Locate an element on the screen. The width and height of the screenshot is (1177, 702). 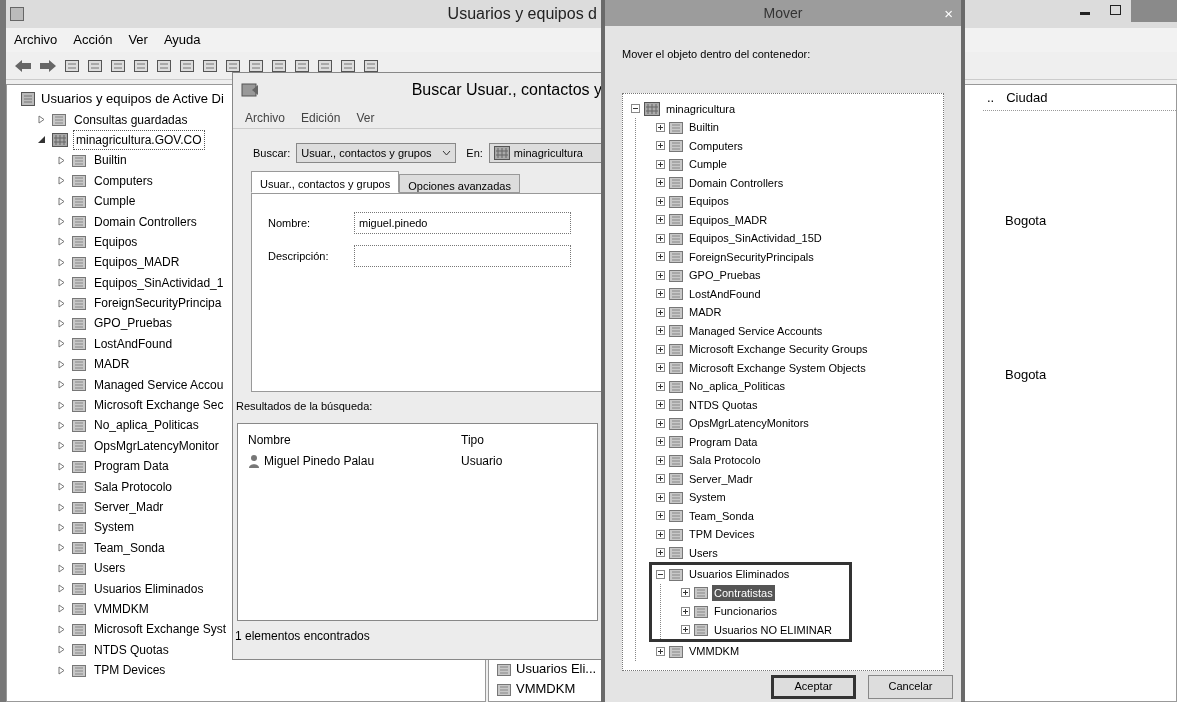
tree-item: minagricultura is located at coordinates (701, 108).